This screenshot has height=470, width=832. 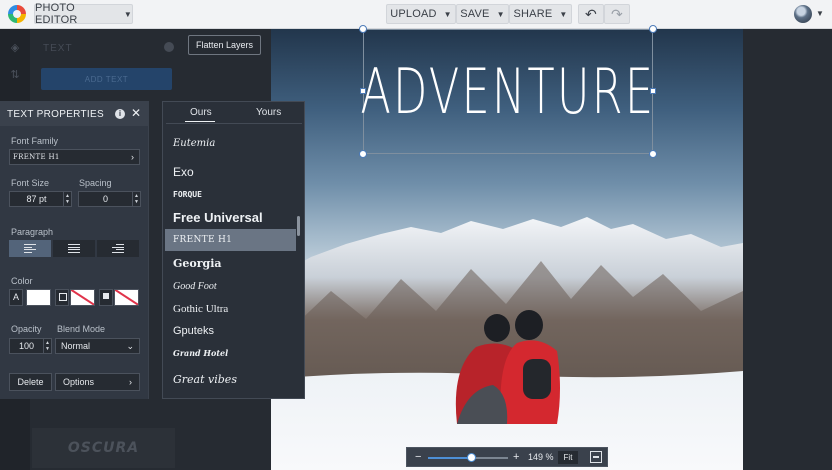 I want to click on font-preview-label: OSCURA, so click(x=103, y=448).